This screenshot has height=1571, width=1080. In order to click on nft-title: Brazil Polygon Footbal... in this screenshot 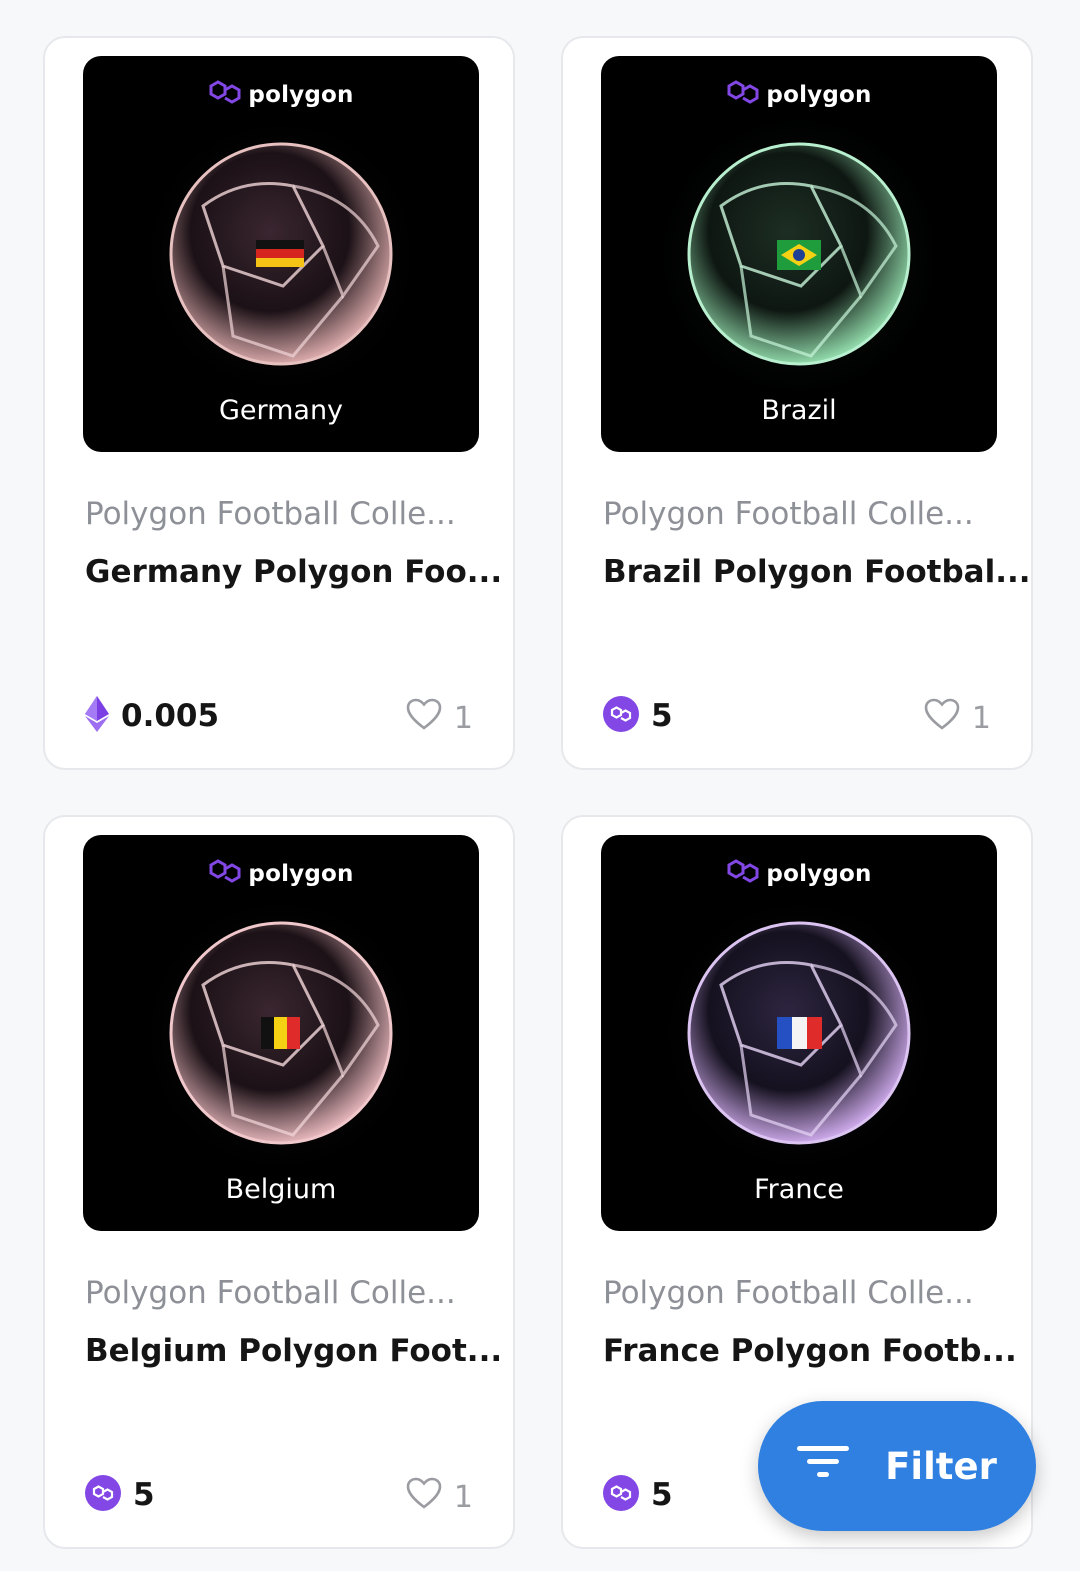, I will do `click(817, 572)`.